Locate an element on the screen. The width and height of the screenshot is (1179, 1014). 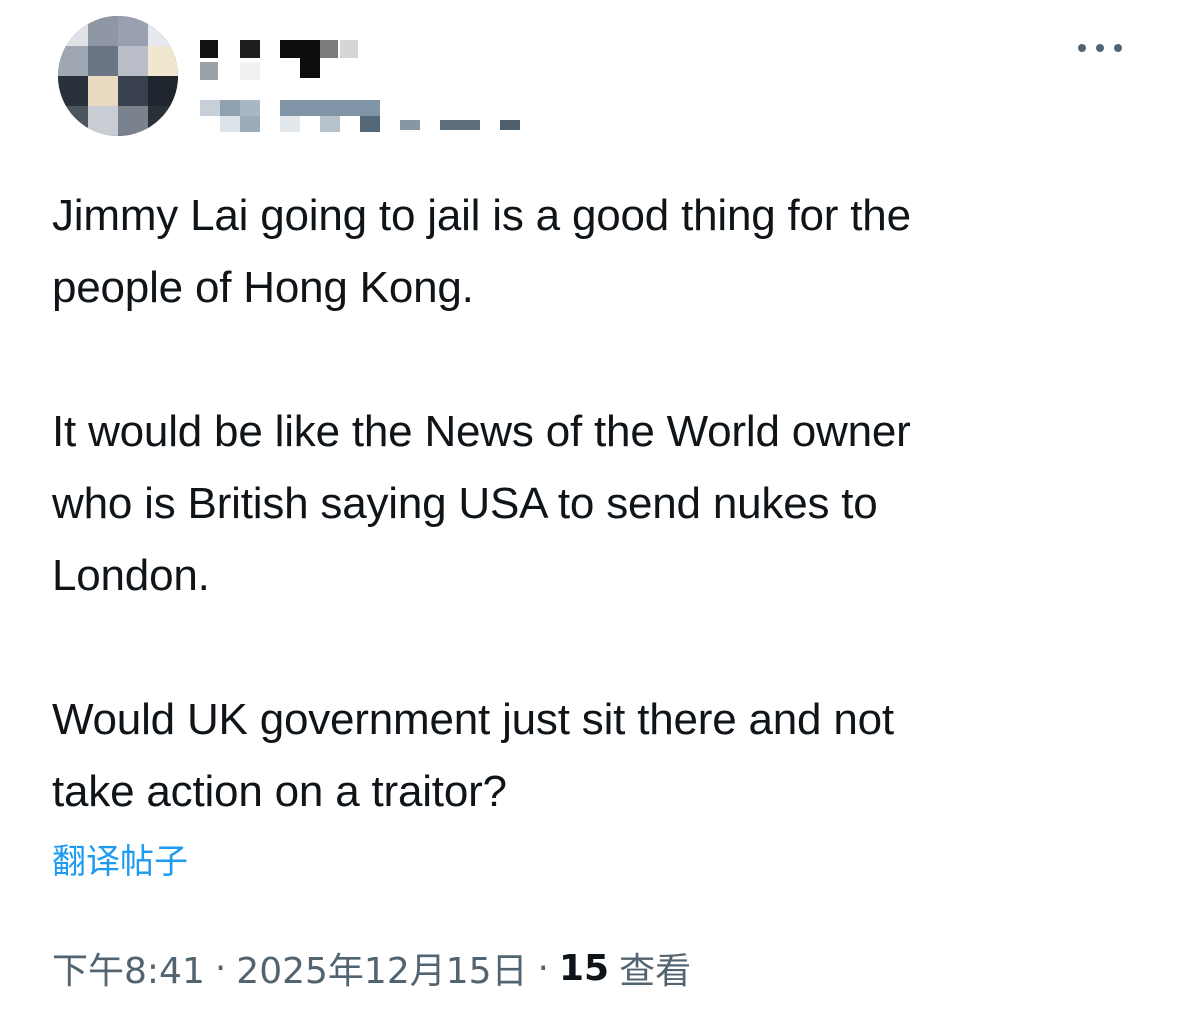
tweet-header is located at coordinates (589, 75).